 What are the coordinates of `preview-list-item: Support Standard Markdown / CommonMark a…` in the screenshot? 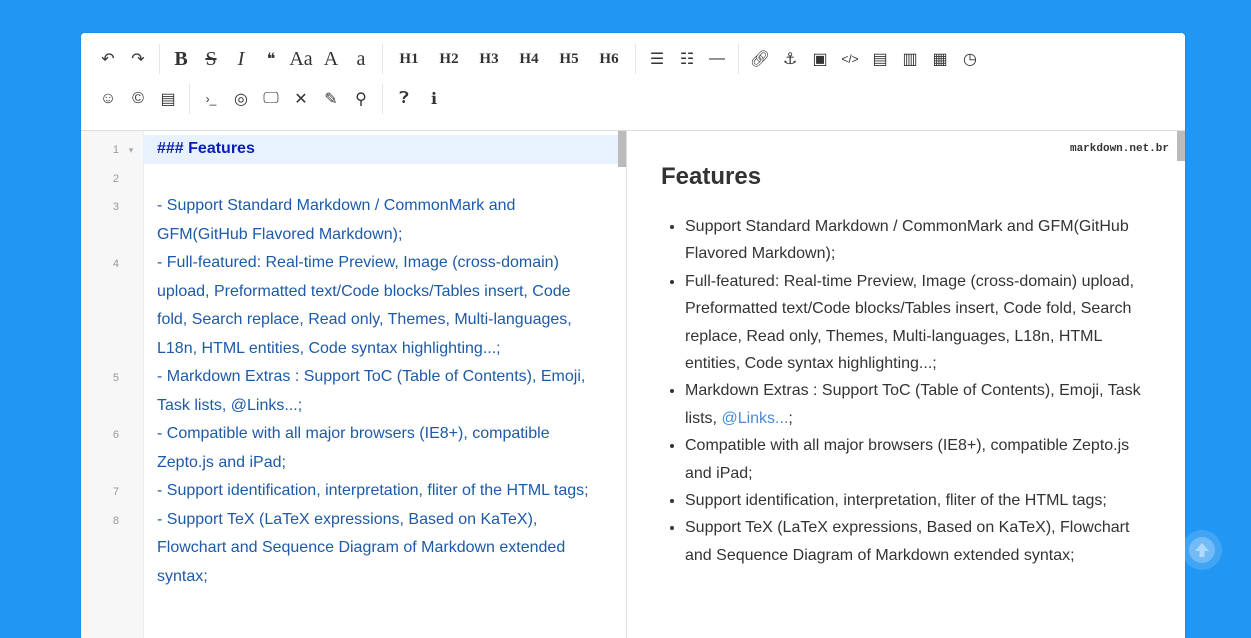 It's located at (920, 240).